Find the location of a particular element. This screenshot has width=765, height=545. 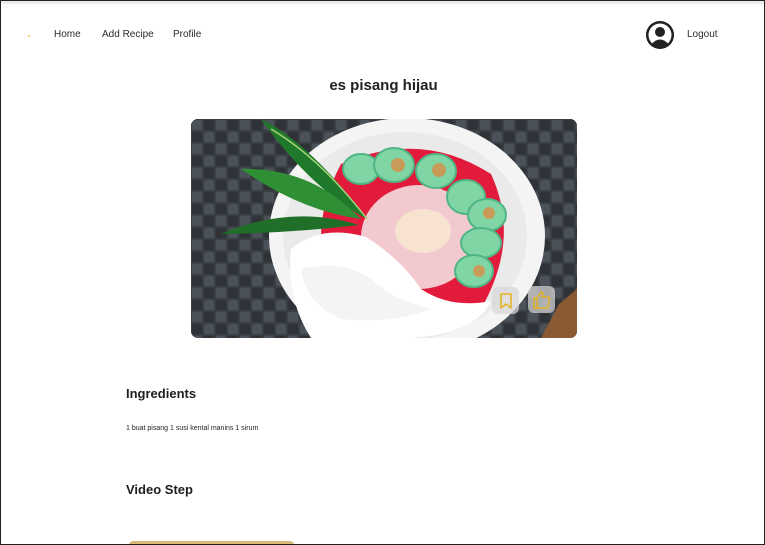

logout-link: Logout is located at coordinates (702, 34).